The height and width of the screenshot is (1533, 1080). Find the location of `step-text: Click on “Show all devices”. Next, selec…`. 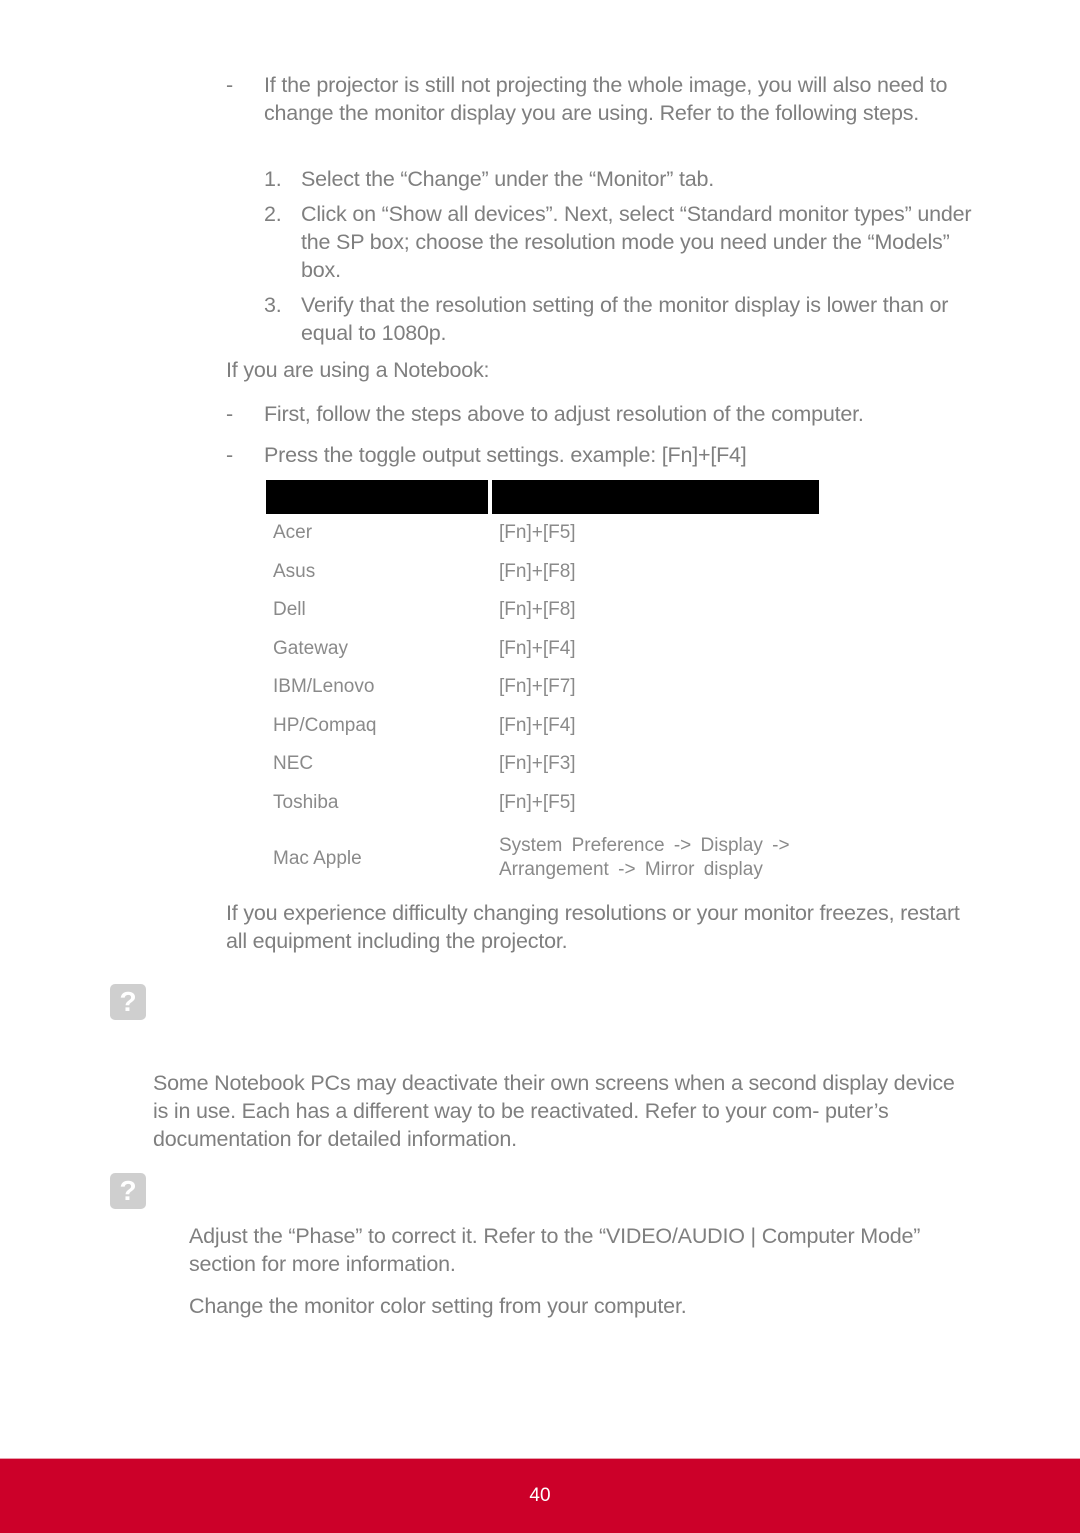

step-text: Click on “Show all devices”. Next, selec… is located at coordinates (636, 242).